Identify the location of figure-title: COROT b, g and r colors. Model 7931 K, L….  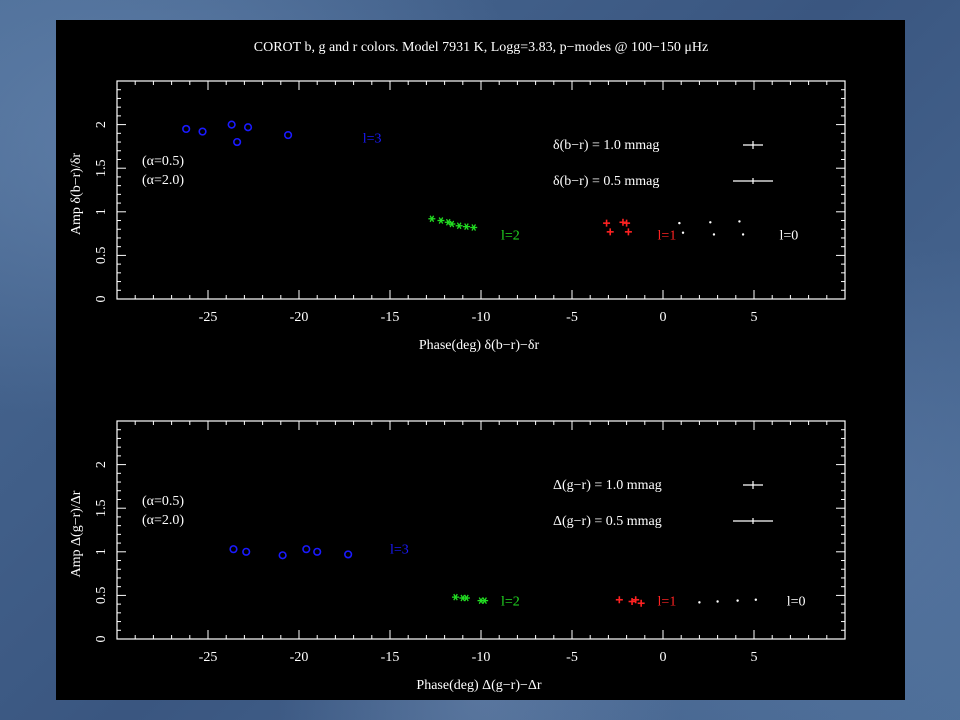
(481, 47).